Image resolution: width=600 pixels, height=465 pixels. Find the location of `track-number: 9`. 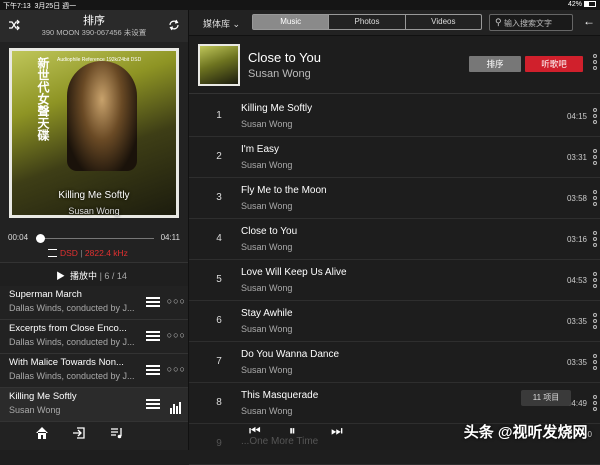

track-number: 9 is located at coordinates (219, 443).